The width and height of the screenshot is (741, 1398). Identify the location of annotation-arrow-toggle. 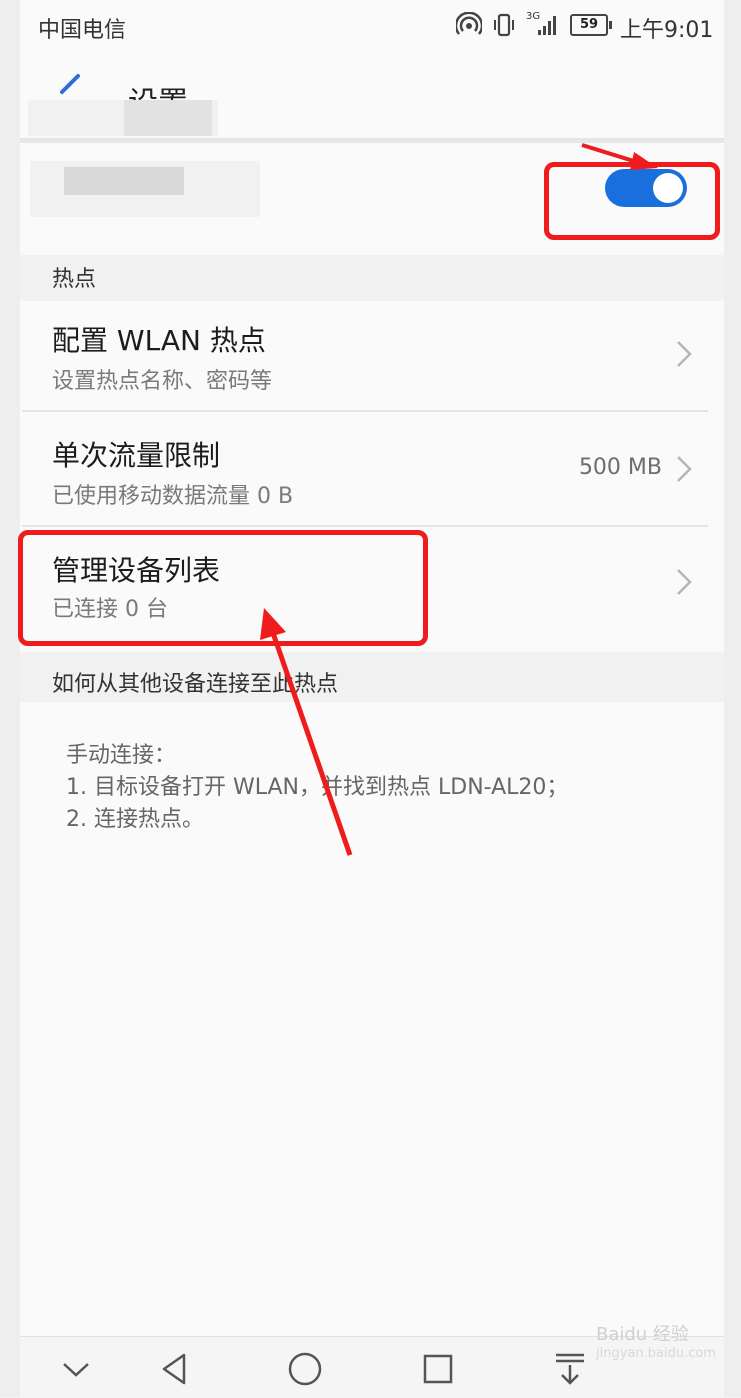
(619, 156).